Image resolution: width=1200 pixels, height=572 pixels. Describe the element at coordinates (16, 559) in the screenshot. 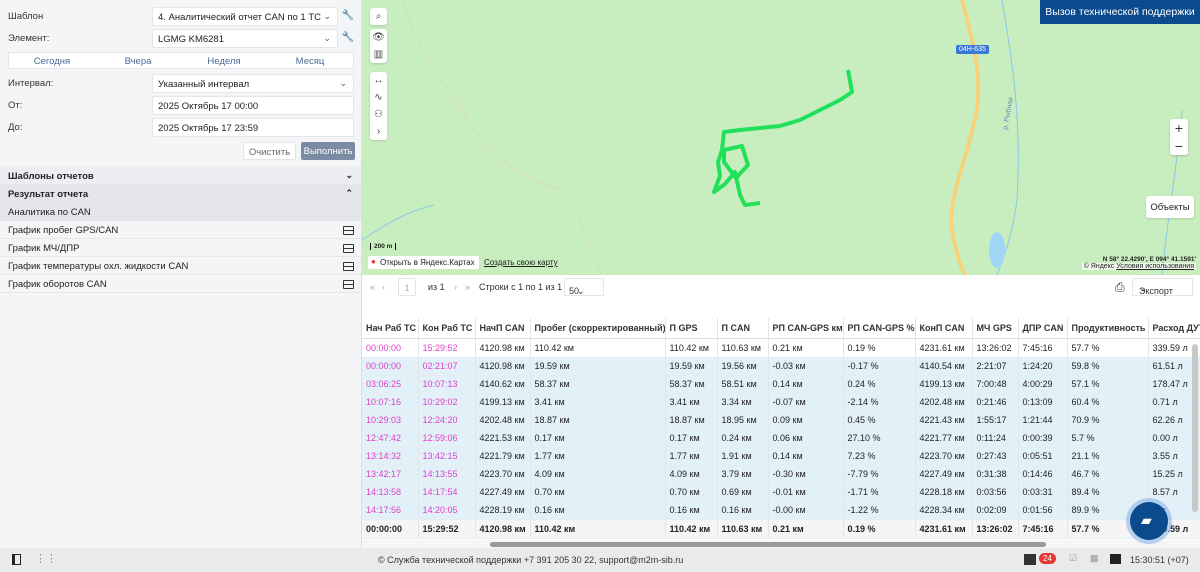

I see `panel-toggle-icon` at that location.